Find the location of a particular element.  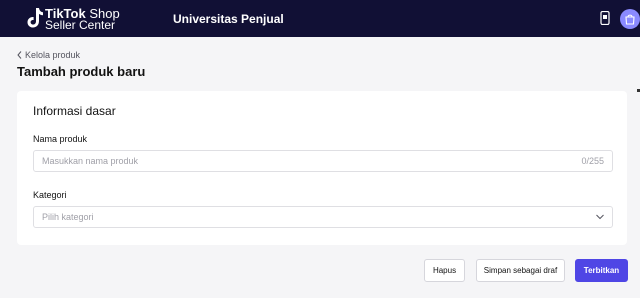

tiktok-note-icon is located at coordinates (35, 18).